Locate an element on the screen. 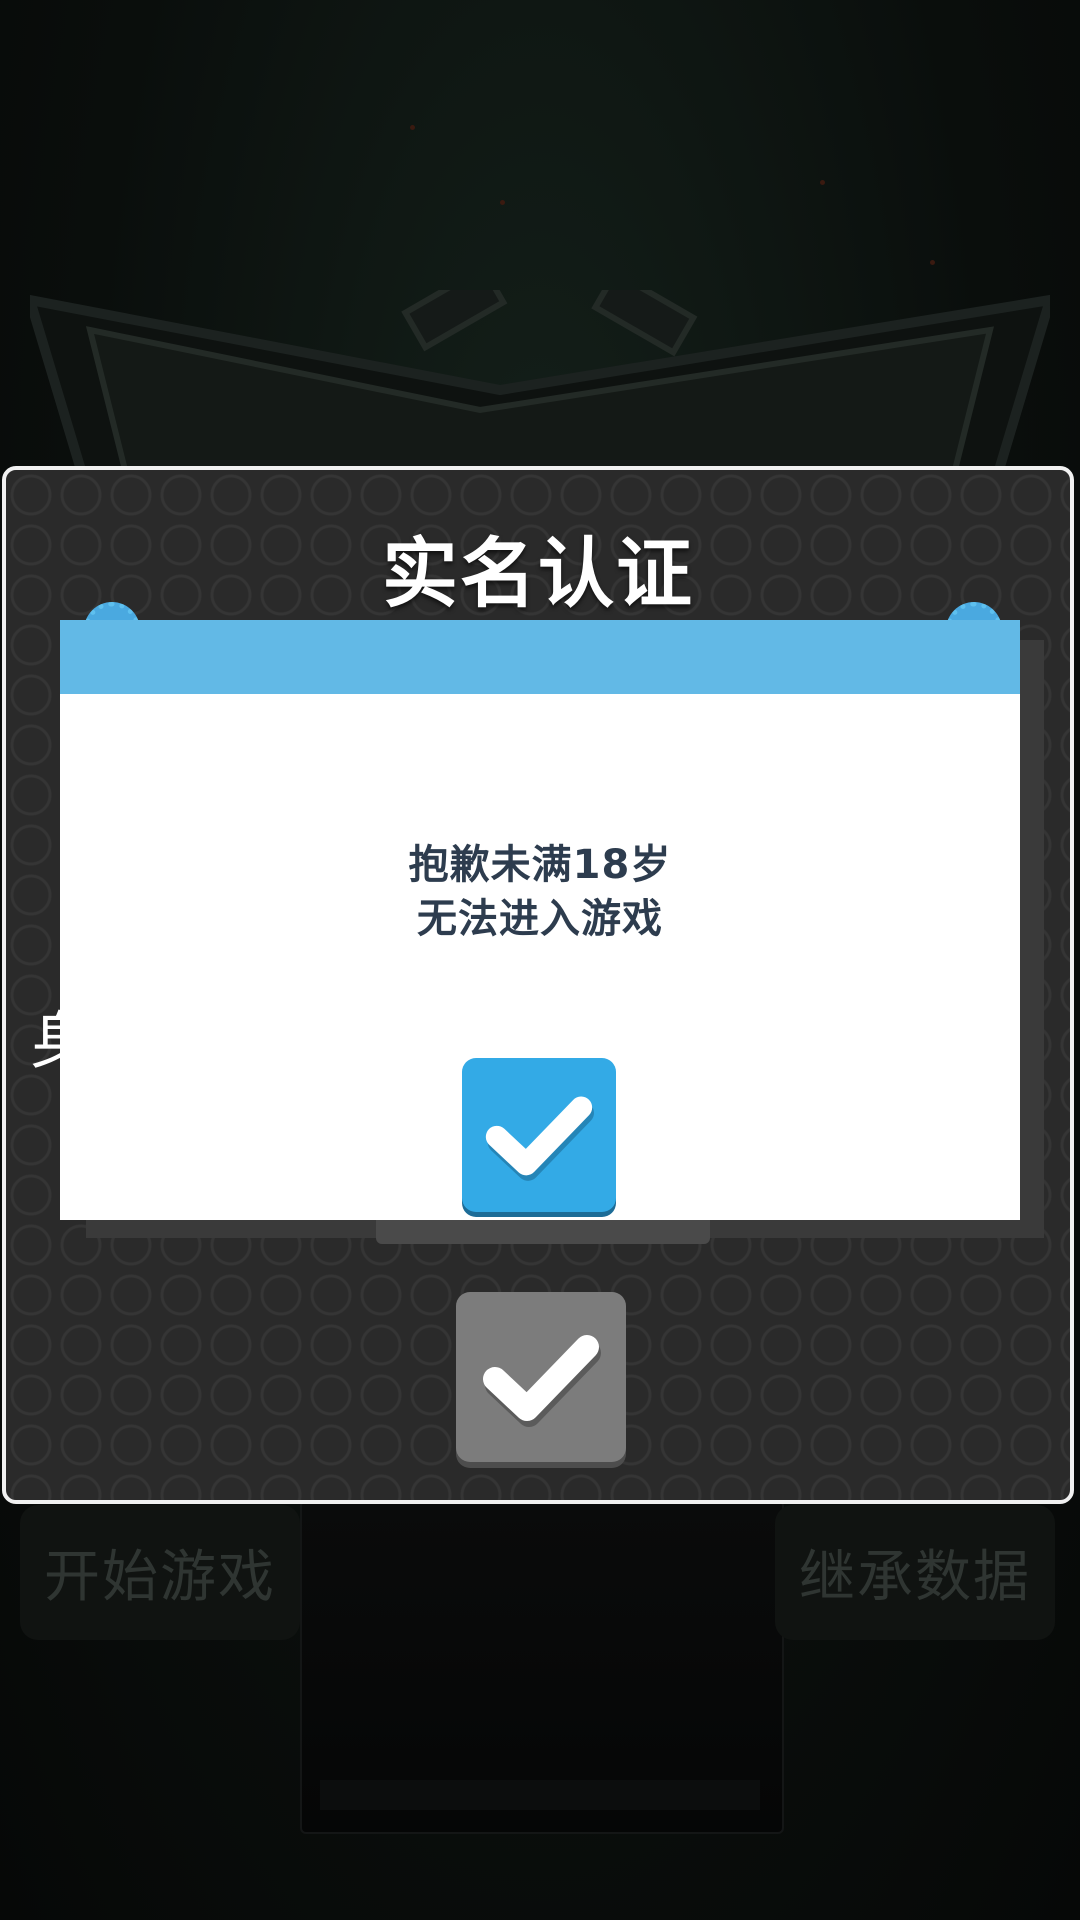  dialog-message-line1: 抱歉未满18岁 is located at coordinates (540, 865).